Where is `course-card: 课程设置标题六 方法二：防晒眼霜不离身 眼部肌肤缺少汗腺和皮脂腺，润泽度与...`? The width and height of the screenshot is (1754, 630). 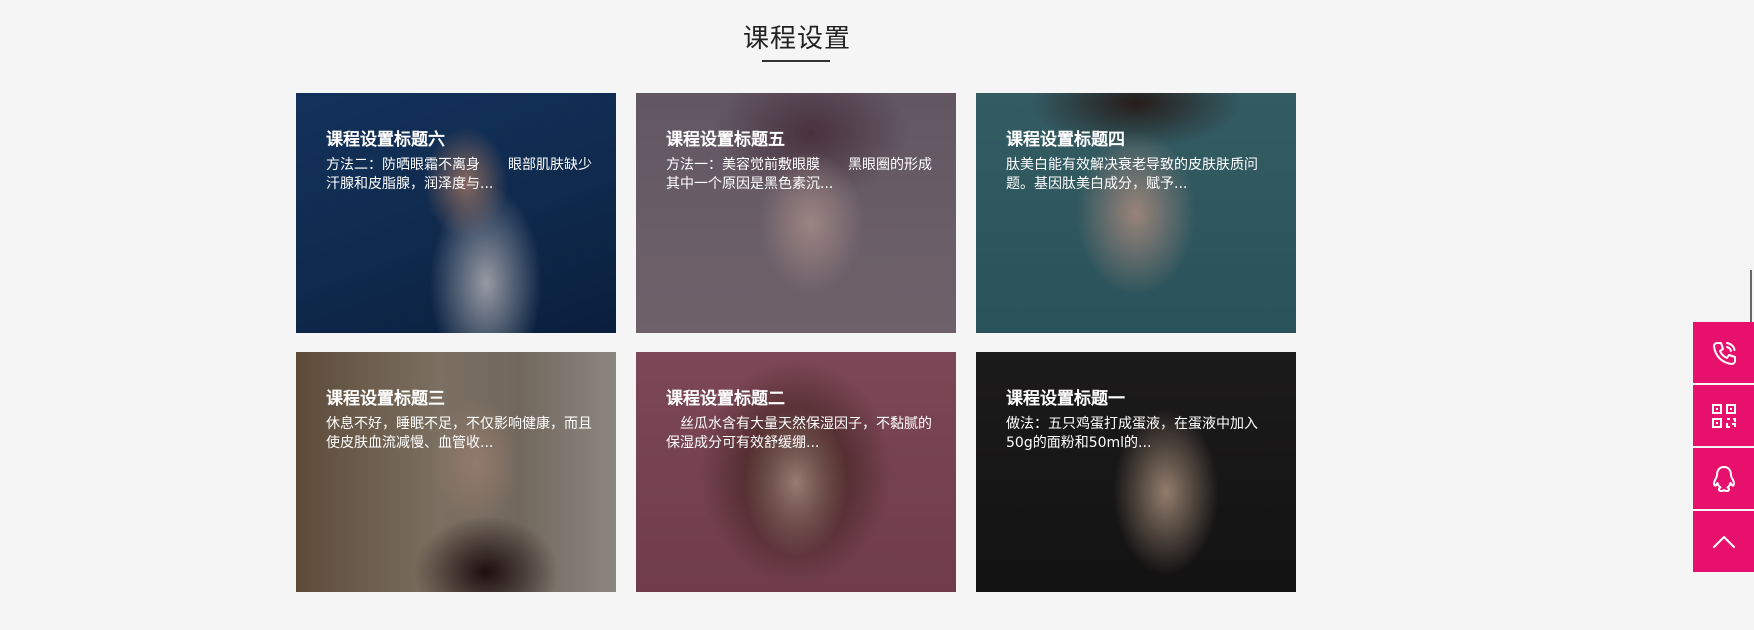
course-card: 课程设置标题六 方法二：防晒眼霜不离身 眼部肌肤缺少汗腺和皮脂腺，润泽度与... is located at coordinates (456, 213).